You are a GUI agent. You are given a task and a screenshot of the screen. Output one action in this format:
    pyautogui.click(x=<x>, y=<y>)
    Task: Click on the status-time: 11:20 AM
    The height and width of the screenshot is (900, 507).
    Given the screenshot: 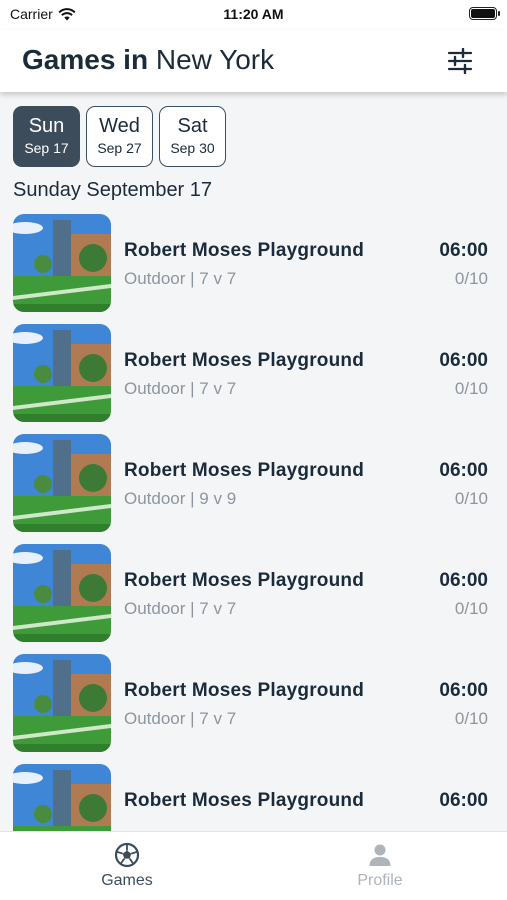 What is the action you would take?
    pyautogui.click(x=253, y=14)
    